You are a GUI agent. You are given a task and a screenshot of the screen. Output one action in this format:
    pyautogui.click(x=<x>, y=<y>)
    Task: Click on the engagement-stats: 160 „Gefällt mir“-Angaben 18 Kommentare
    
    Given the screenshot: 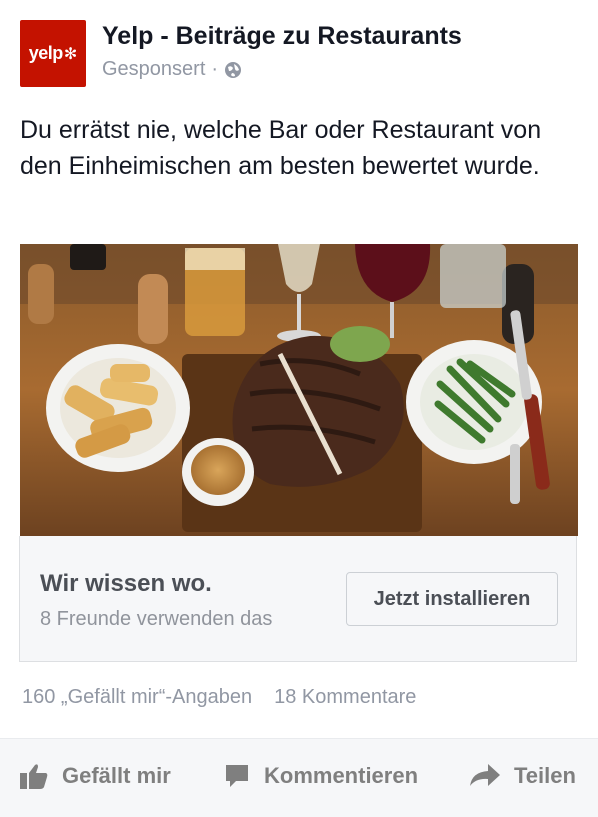 What is the action you would take?
    pyautogui.click(x=219, y=697)
    